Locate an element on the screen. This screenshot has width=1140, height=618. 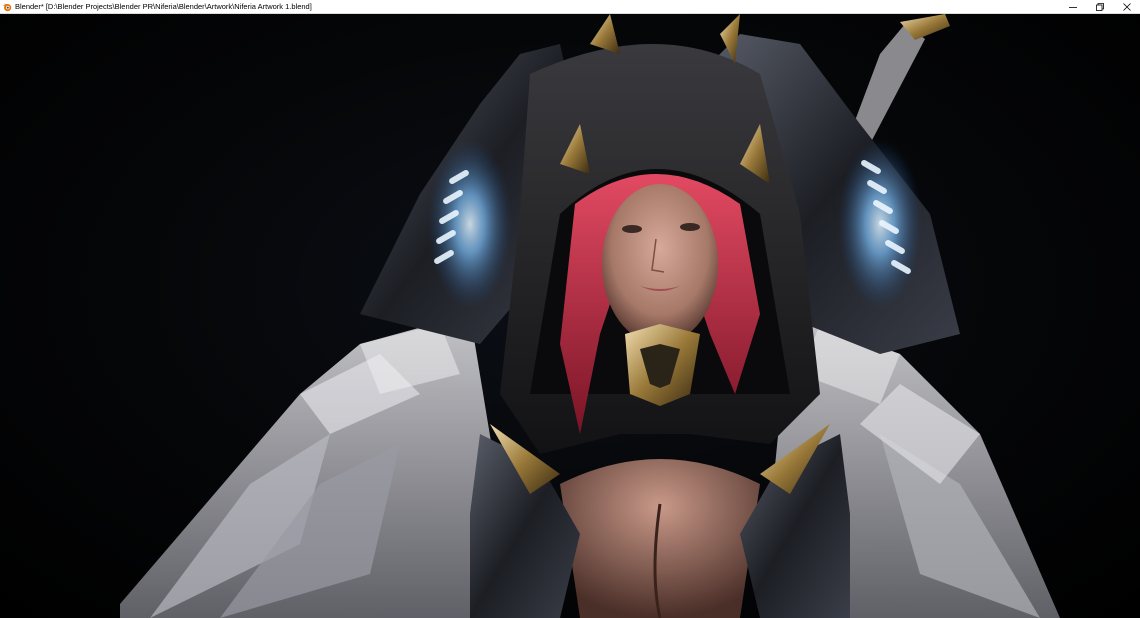
sword-hilt is located at coordinates (900, 79).